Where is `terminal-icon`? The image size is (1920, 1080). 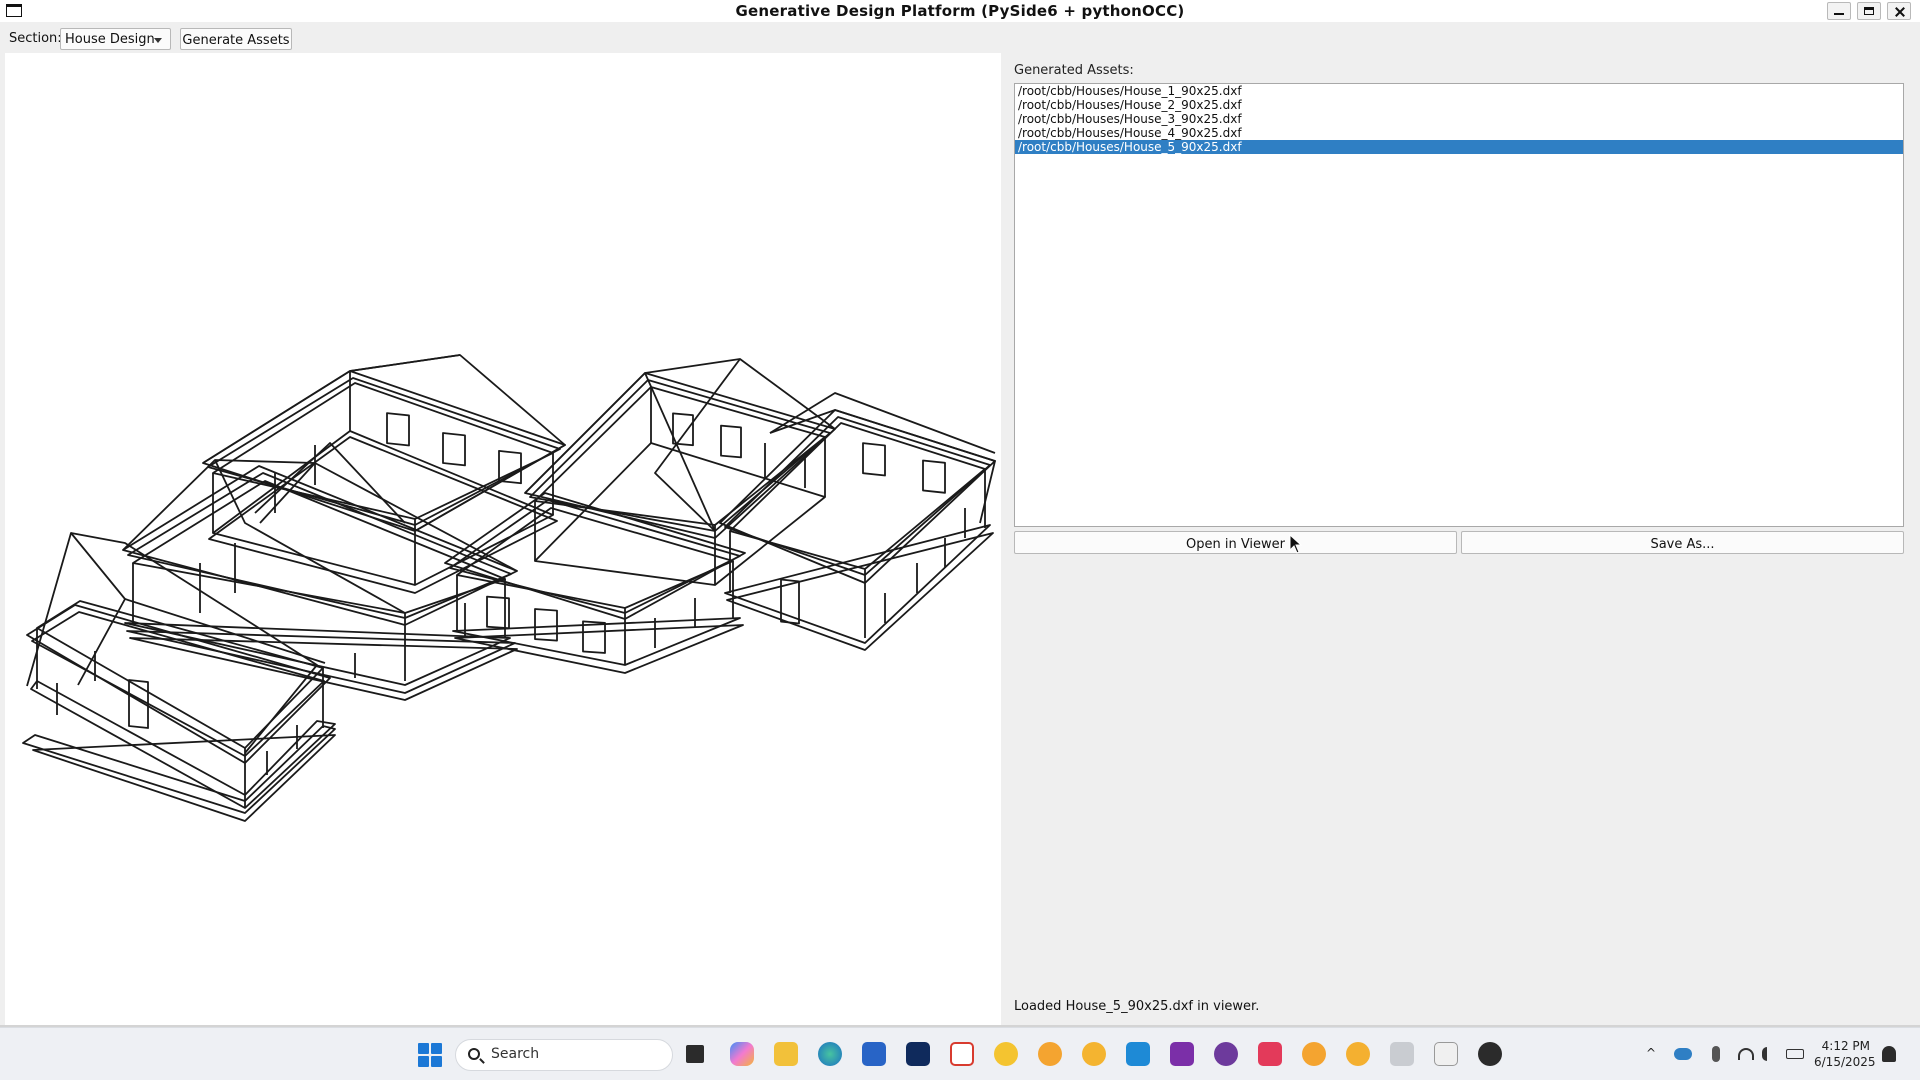
terminal-icon is located at coordinates (918, 1054).